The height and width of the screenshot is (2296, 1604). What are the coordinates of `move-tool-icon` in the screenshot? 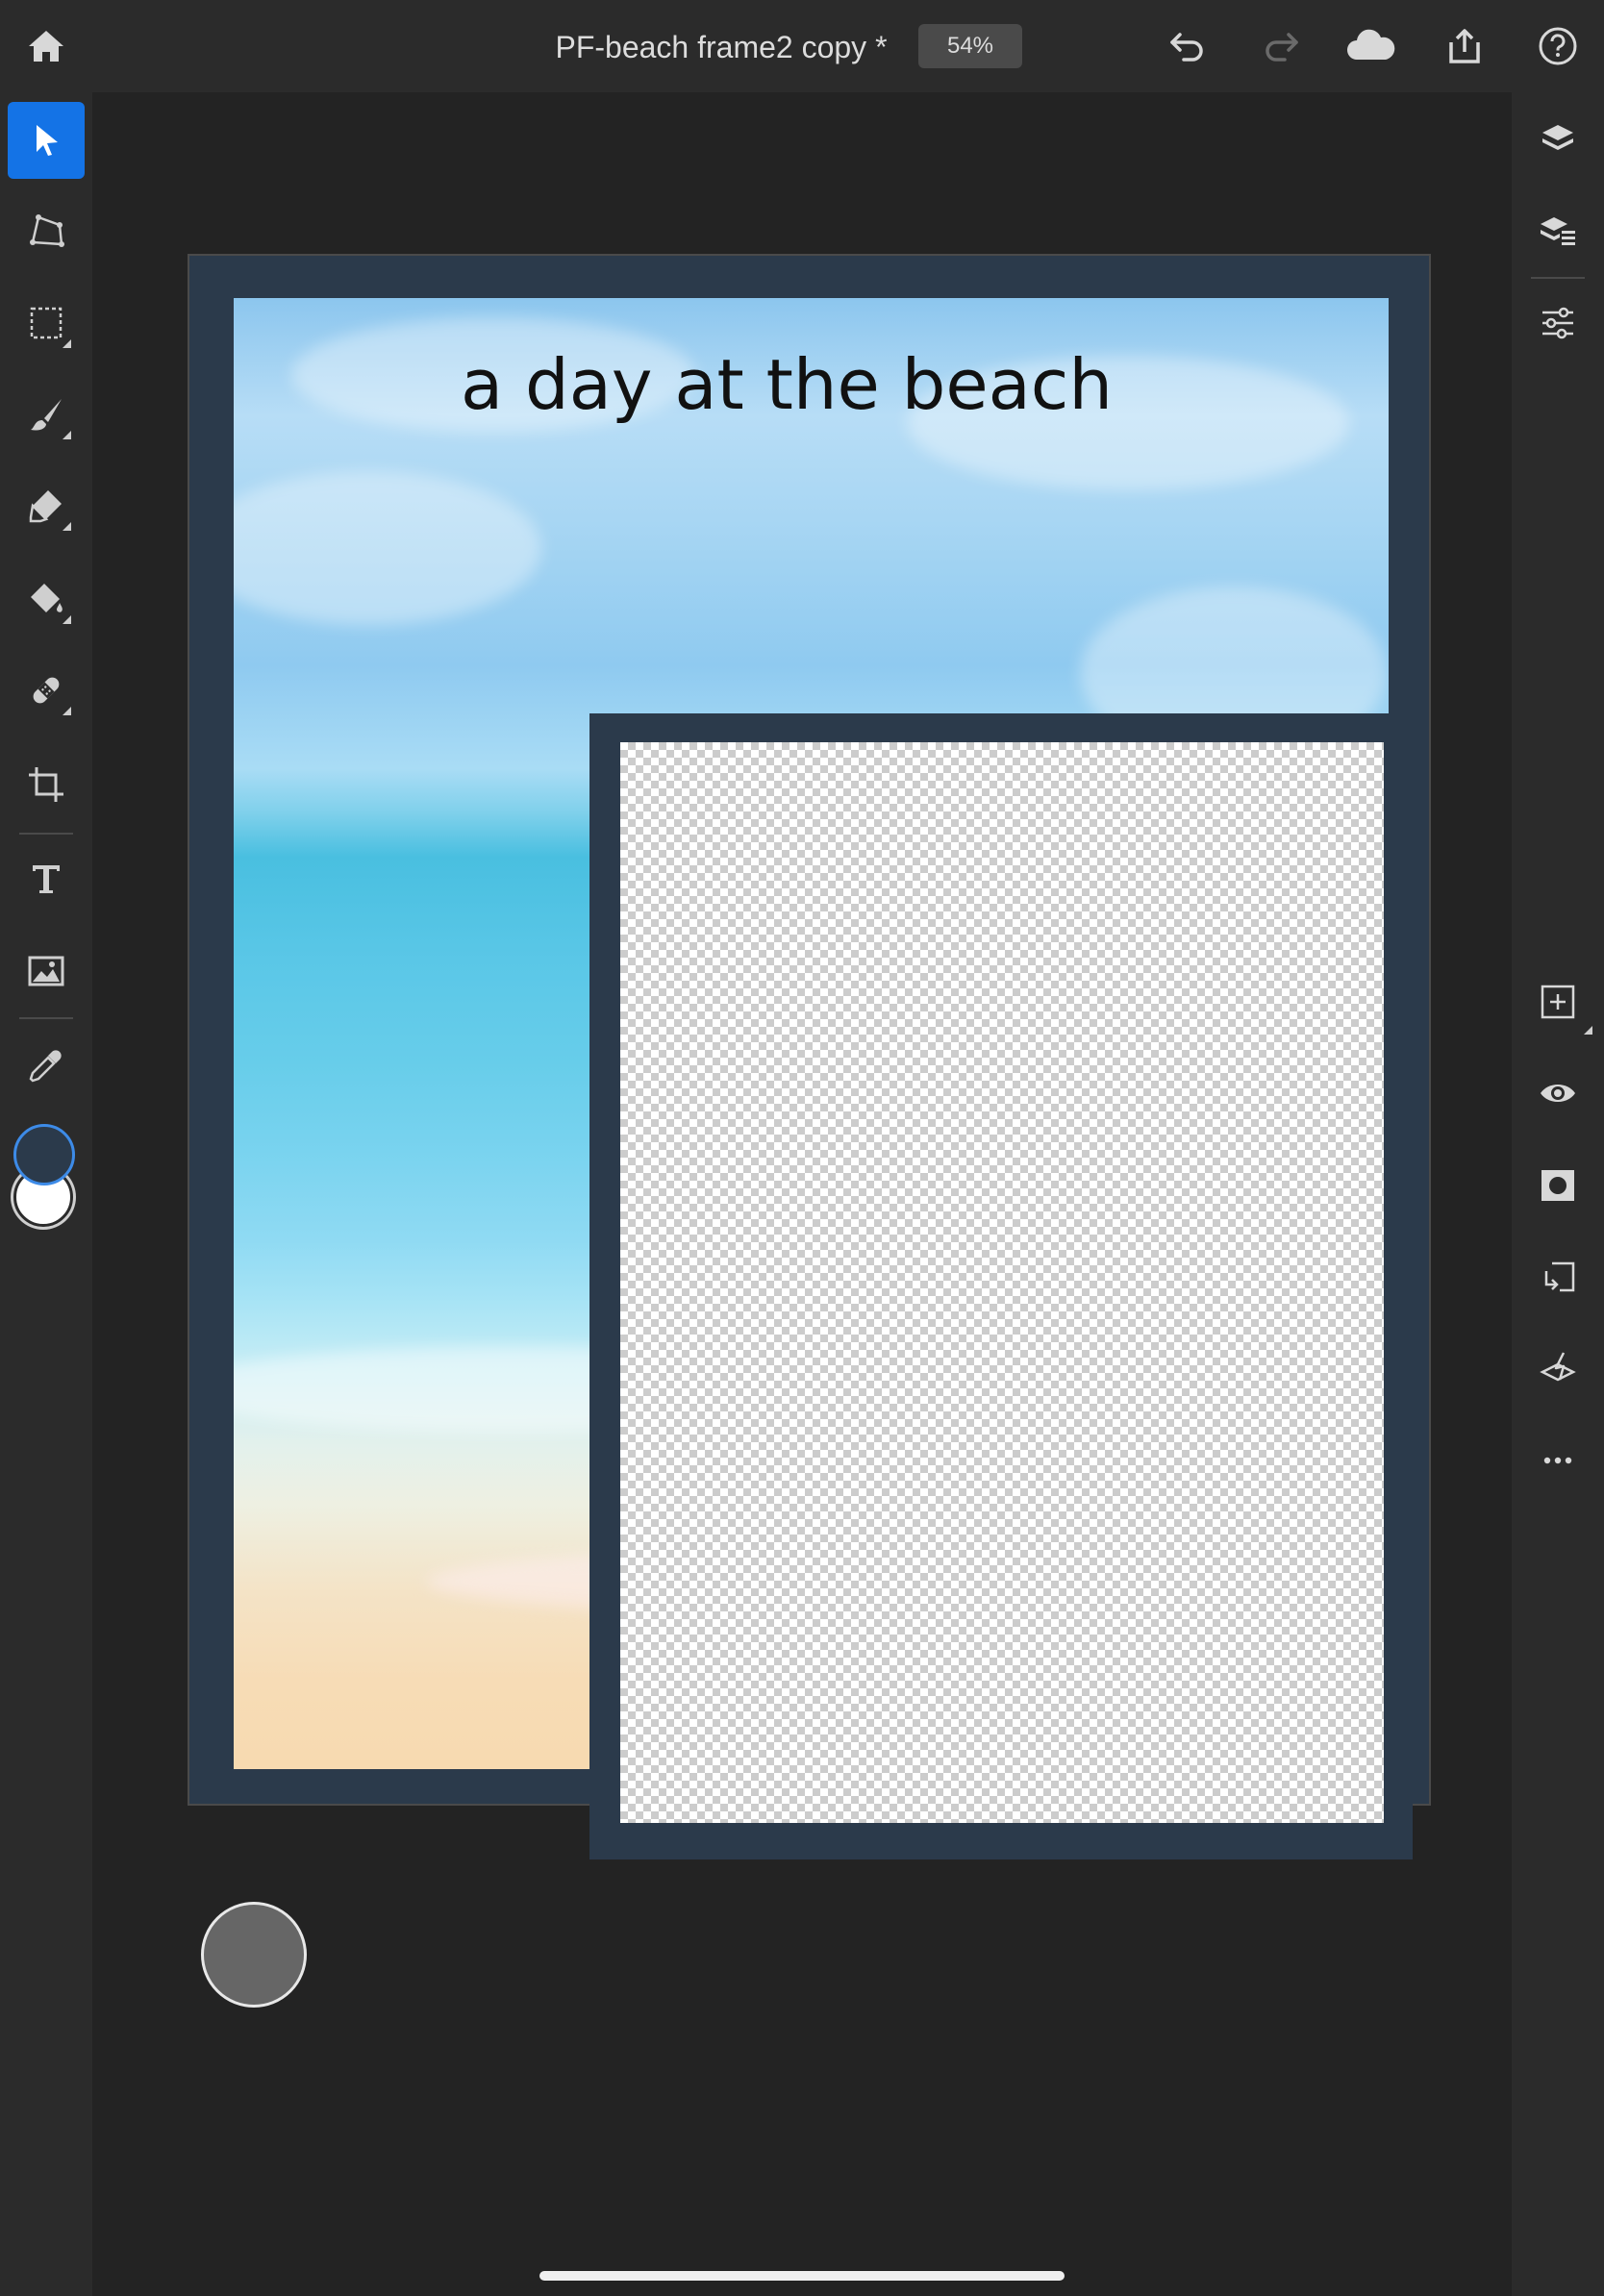 It's located at (46, 140).